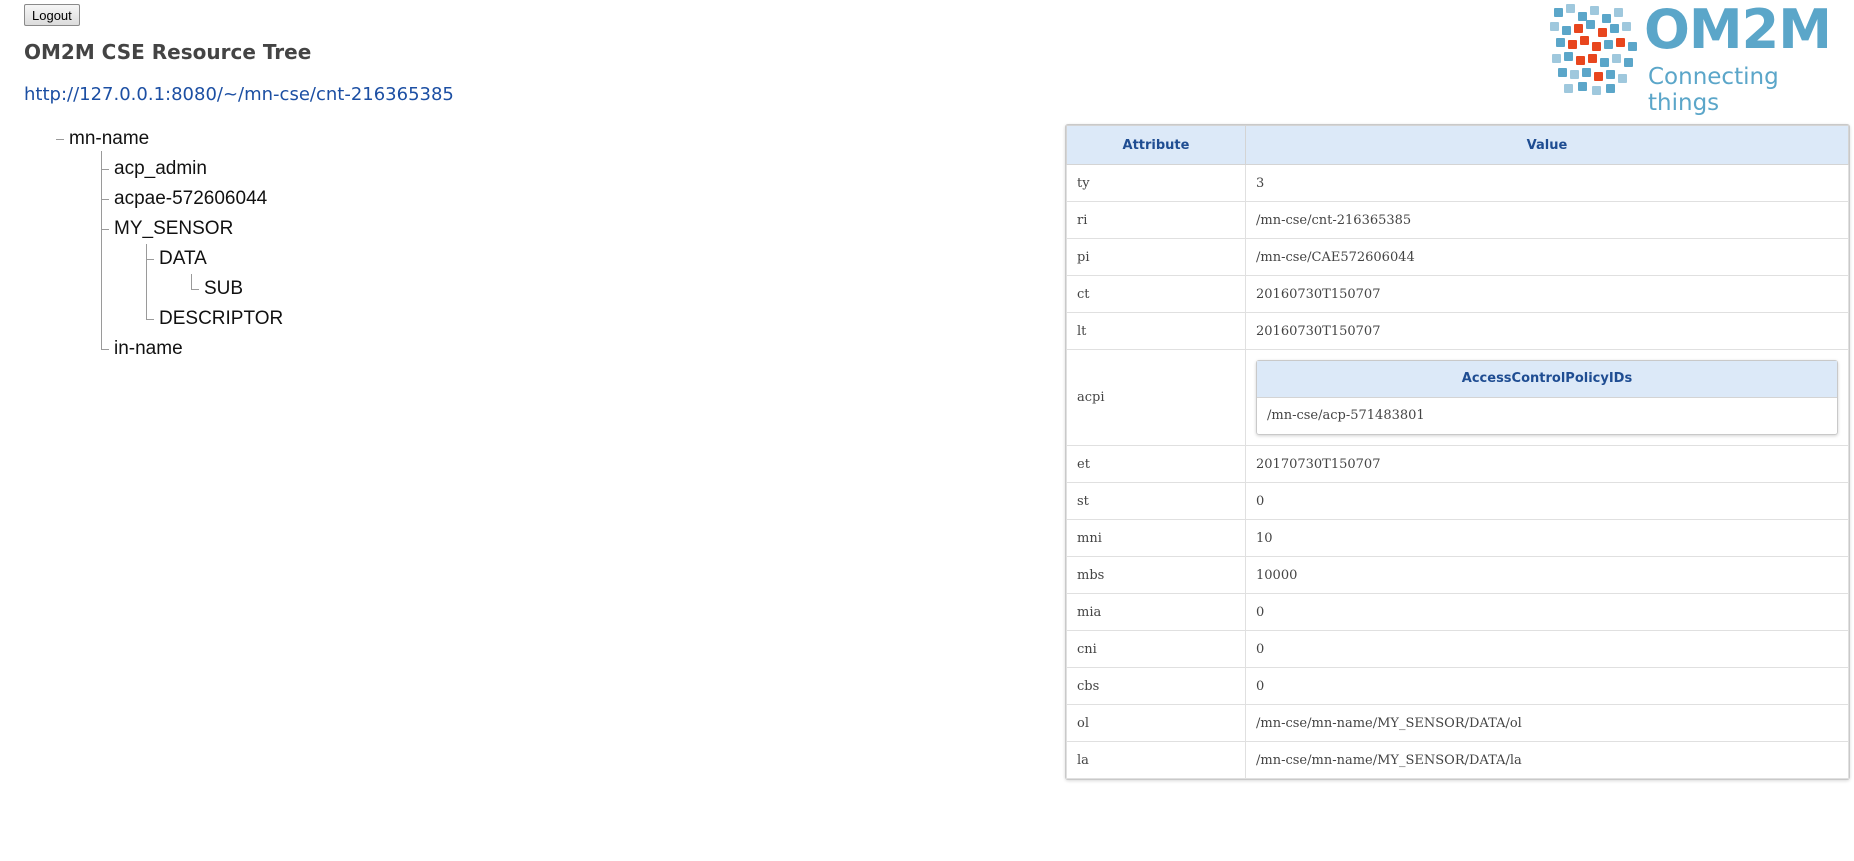 This screenshot has height=861, width=1854. What do you see at coordinates (1547, 464) in the screenshot?
I see `attr-value: 20170730T150707` at bounding box center [1547, 464].